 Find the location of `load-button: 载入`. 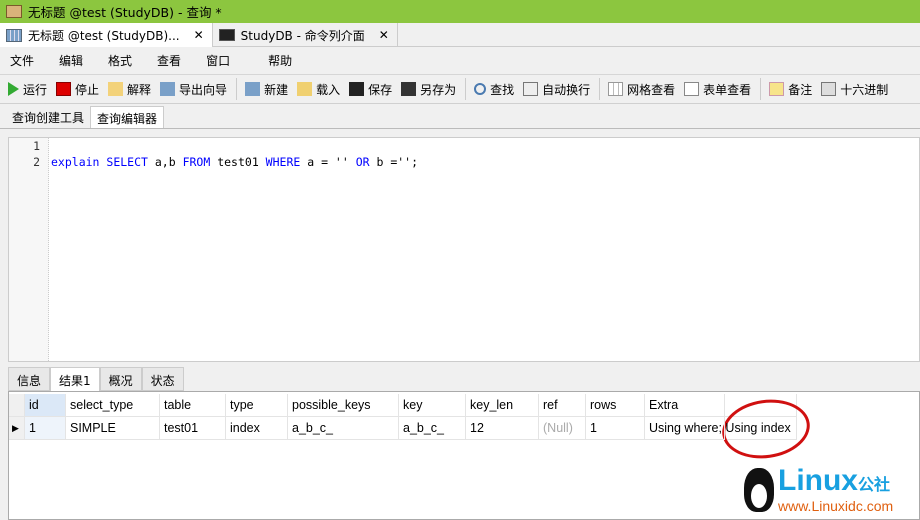

load-button: 载入 is located at coordinates (318, 89).